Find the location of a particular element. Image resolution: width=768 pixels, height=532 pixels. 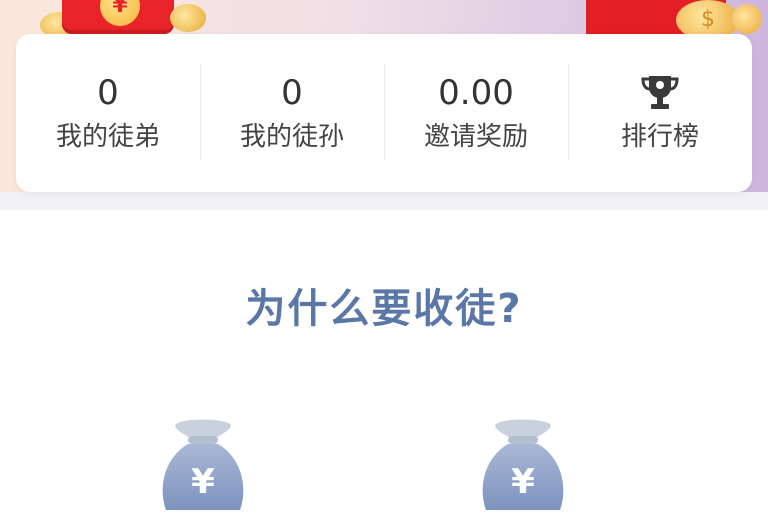

stat-label: 我的徒孙 is located at coordinates (291, 137).